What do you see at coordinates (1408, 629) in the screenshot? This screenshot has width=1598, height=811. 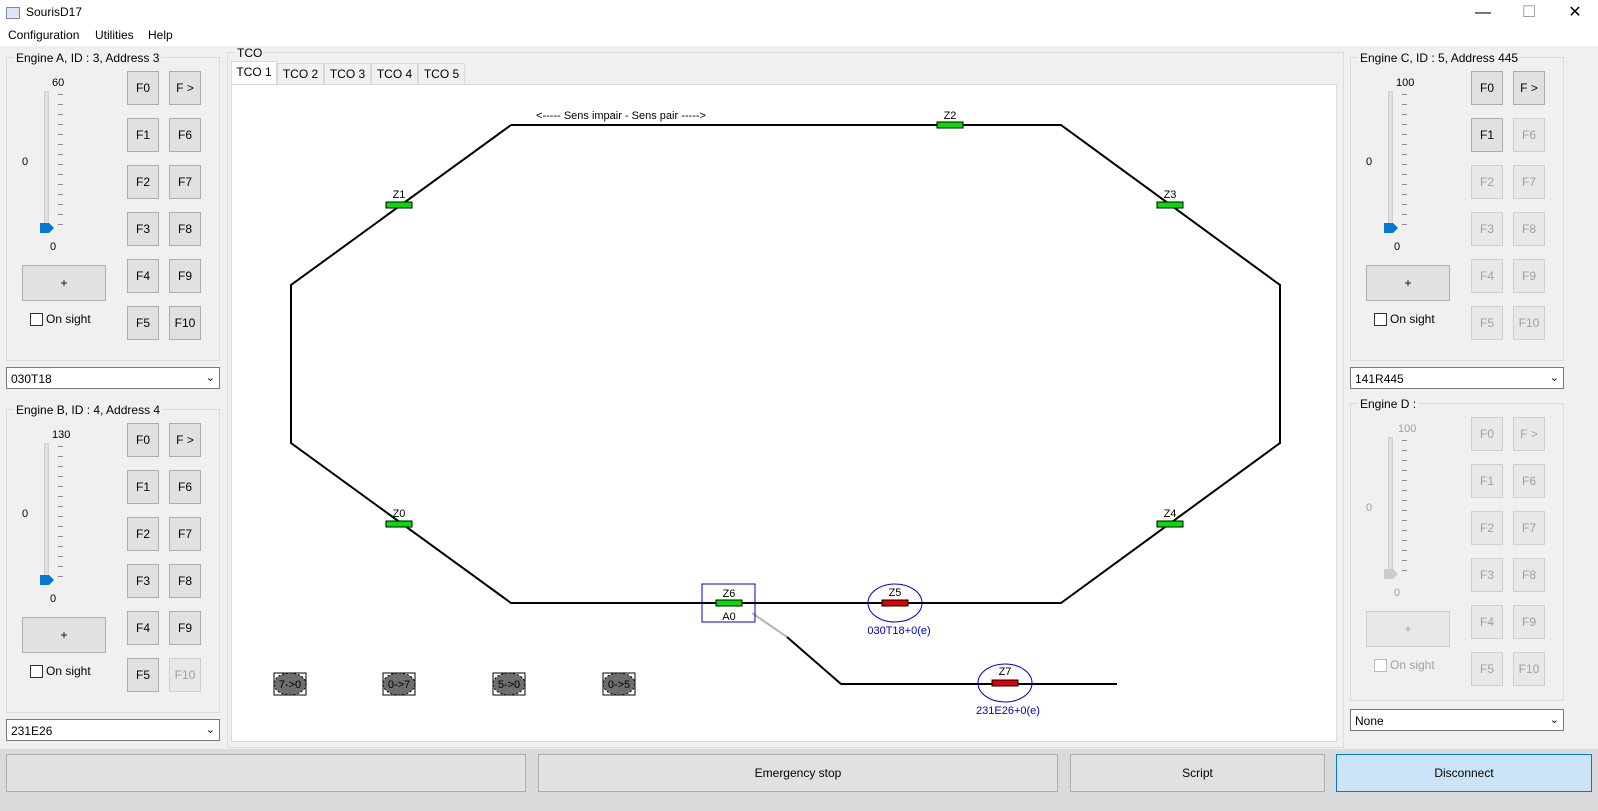 I see `engine_d-plus-button: +` at bounding box center [1408, 629].